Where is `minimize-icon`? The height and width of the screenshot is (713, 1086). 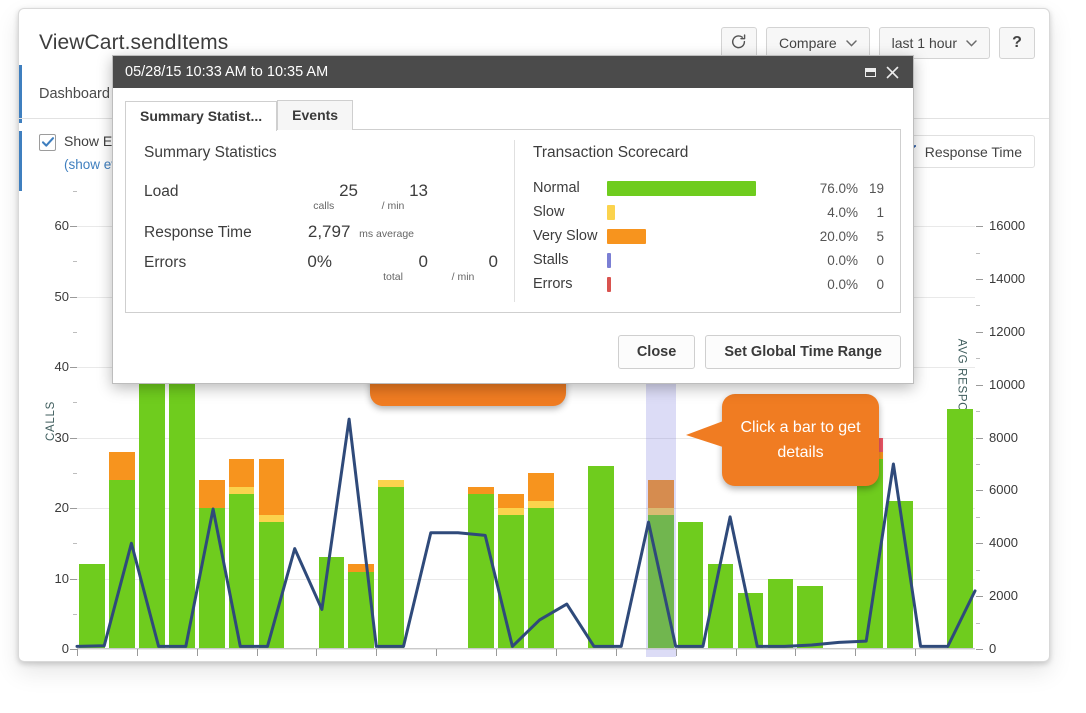
minimize-icon is located at coordinates (870, 72).